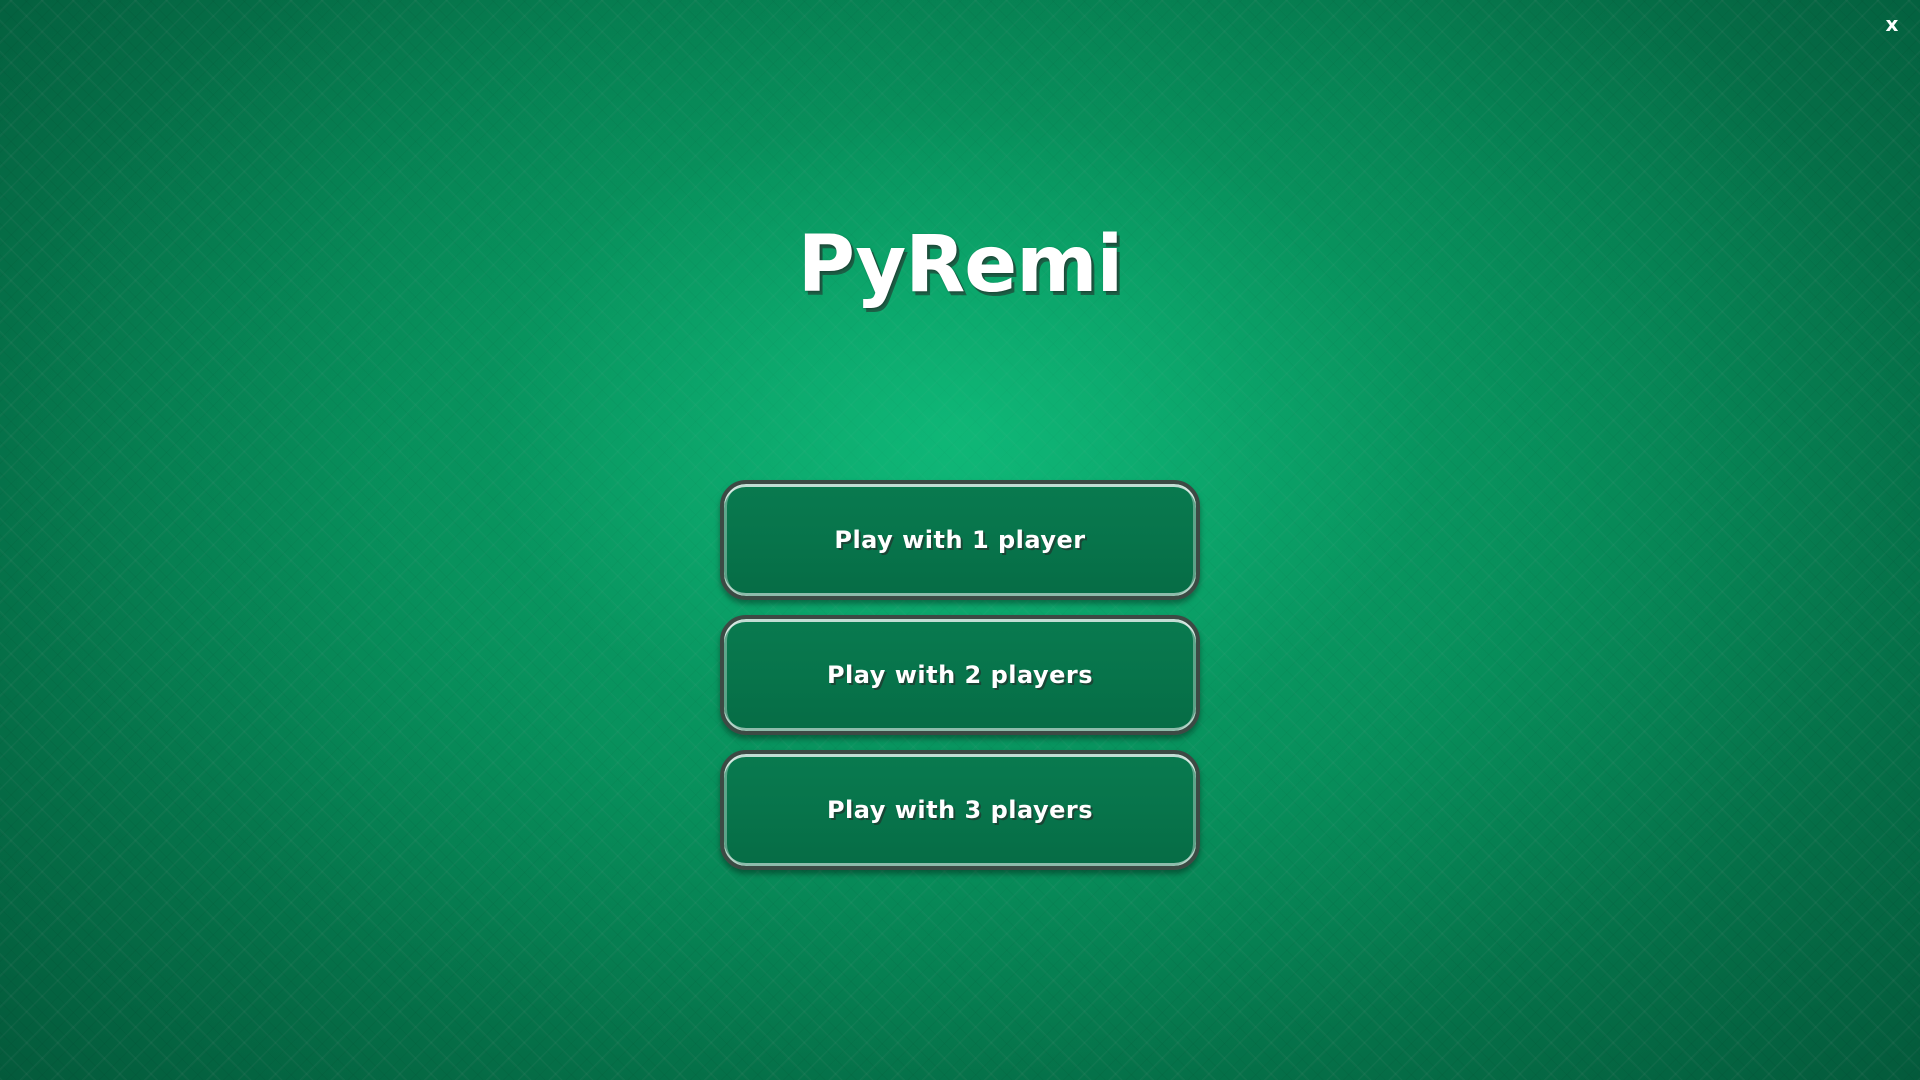 The image size is (1920, 1080). I want to click on button-label: Play with 1 player, so click(960, 540).